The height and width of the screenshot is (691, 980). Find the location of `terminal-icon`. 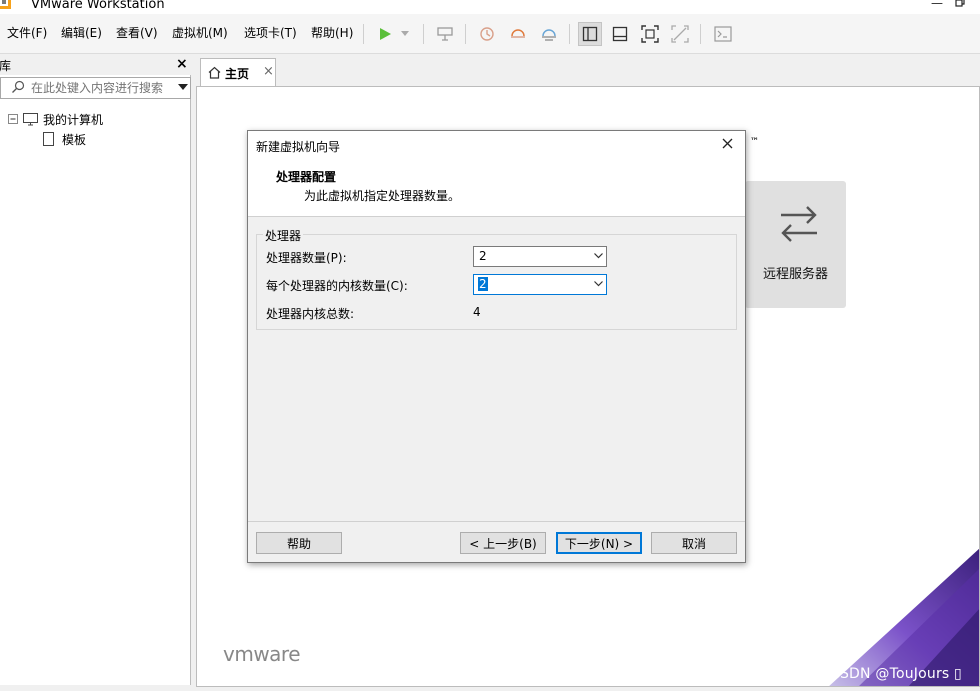

terminal-icon is located at coordinates (723, 34).